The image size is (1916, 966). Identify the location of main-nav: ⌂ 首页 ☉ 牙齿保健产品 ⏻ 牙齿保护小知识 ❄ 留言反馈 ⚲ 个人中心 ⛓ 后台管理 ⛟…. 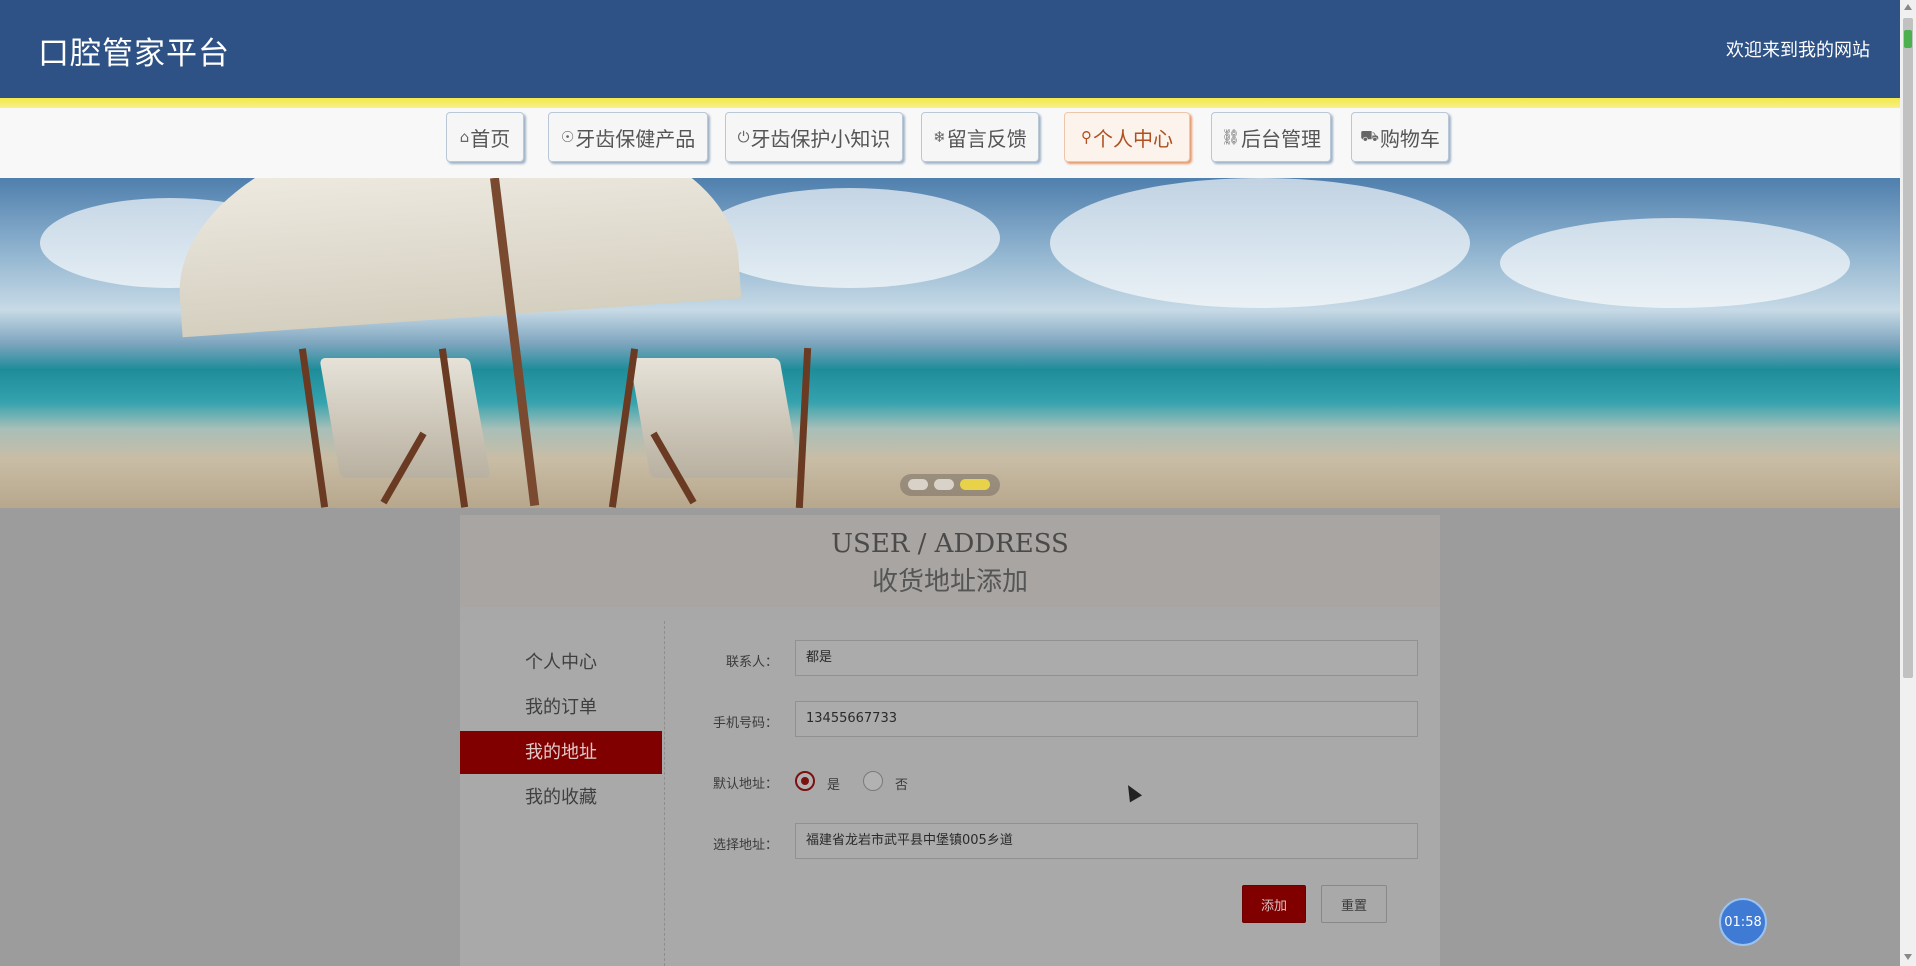
(950, 143).